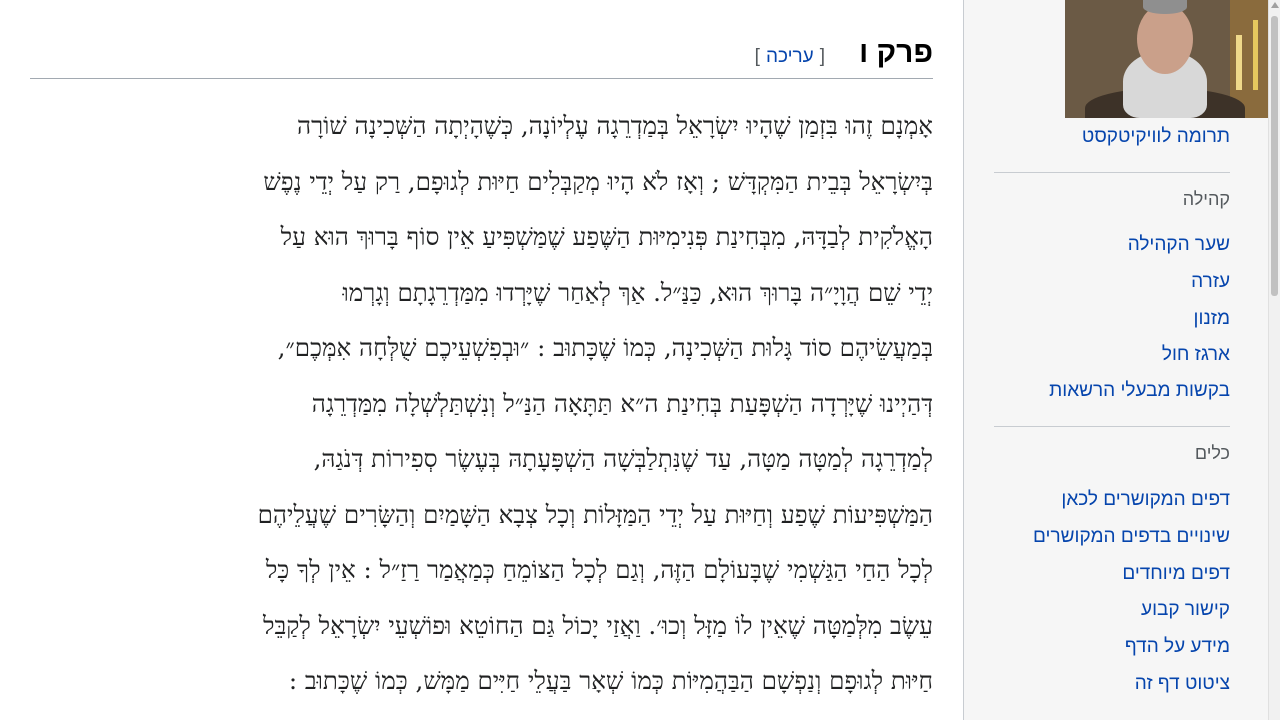  Describe the element at coordinates (1212, 453) in the screenshot. I see `sidebar-heading-tools: כלים` at that location.